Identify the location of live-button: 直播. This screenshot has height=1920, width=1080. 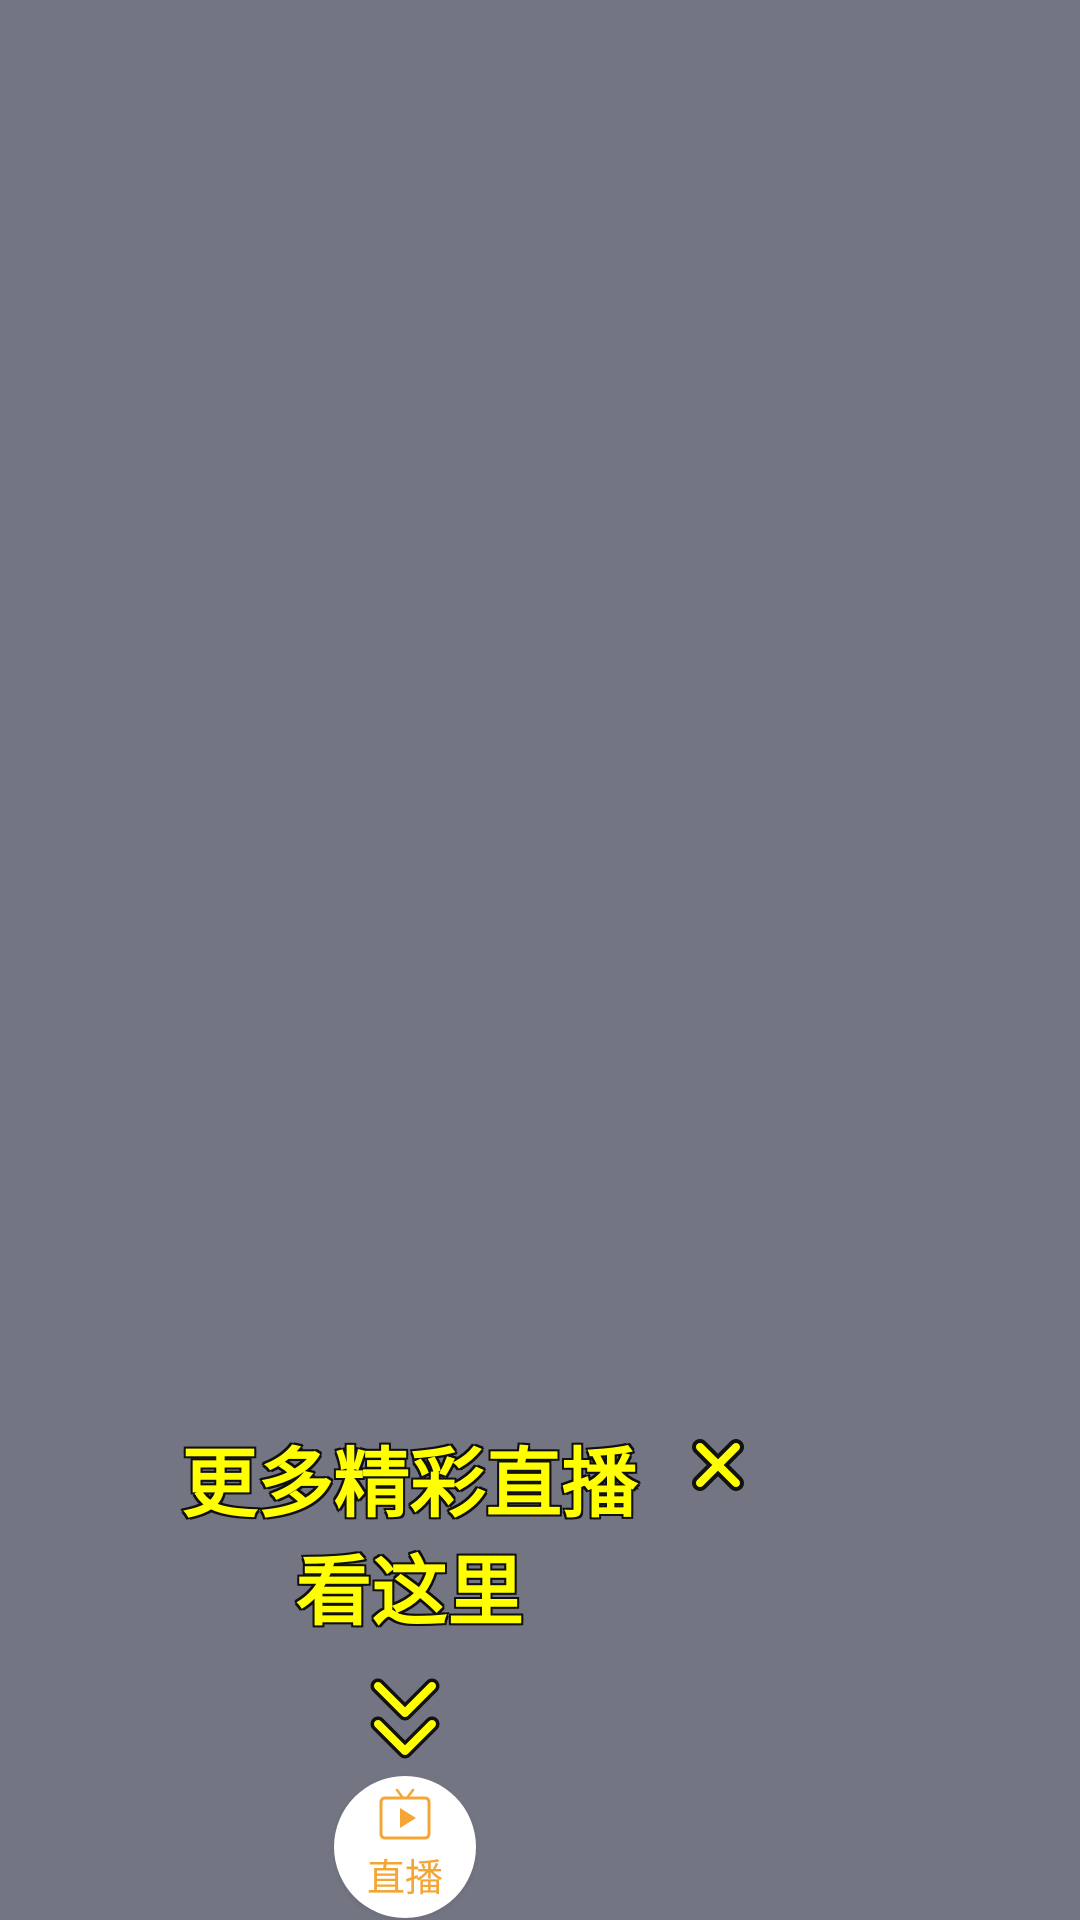
(405, 1847).